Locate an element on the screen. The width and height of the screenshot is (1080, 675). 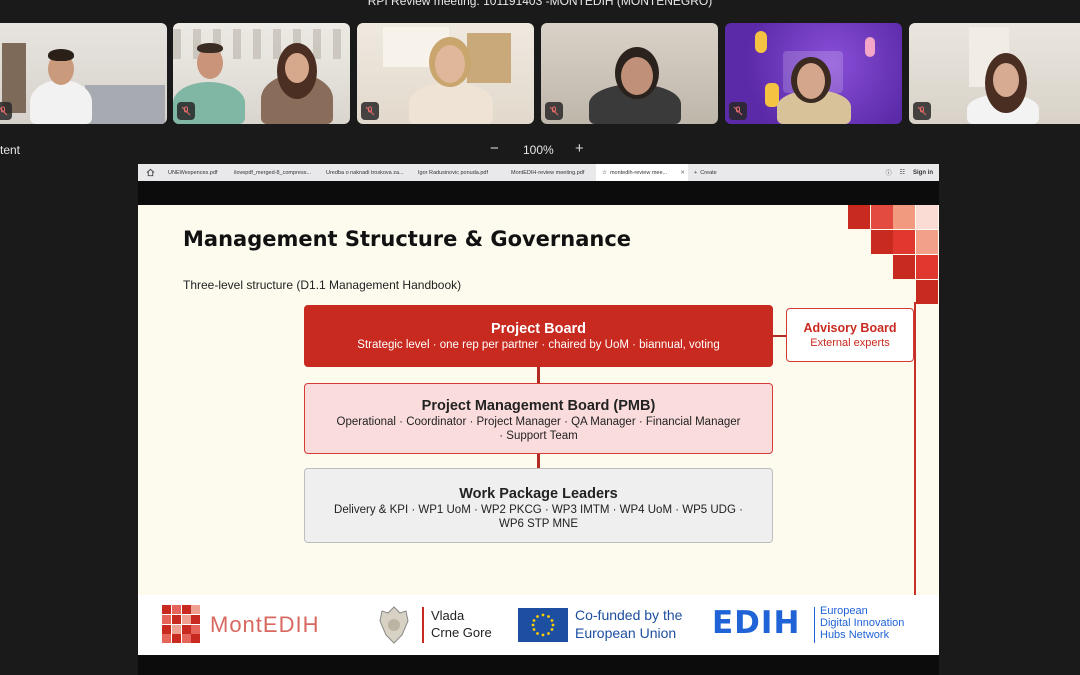
extensions-icon: ☷ is located at coordinates (902, 172).